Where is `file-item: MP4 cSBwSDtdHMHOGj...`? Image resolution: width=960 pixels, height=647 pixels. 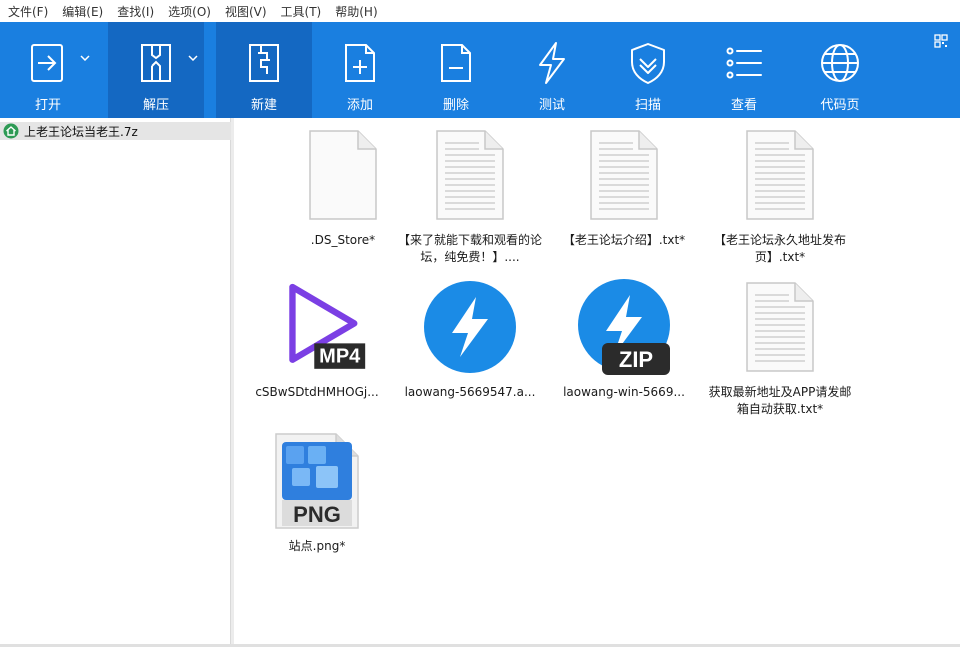
file-item: MP4 cSBwSDtdHMHOGj... is located at coordinates (317, 339).